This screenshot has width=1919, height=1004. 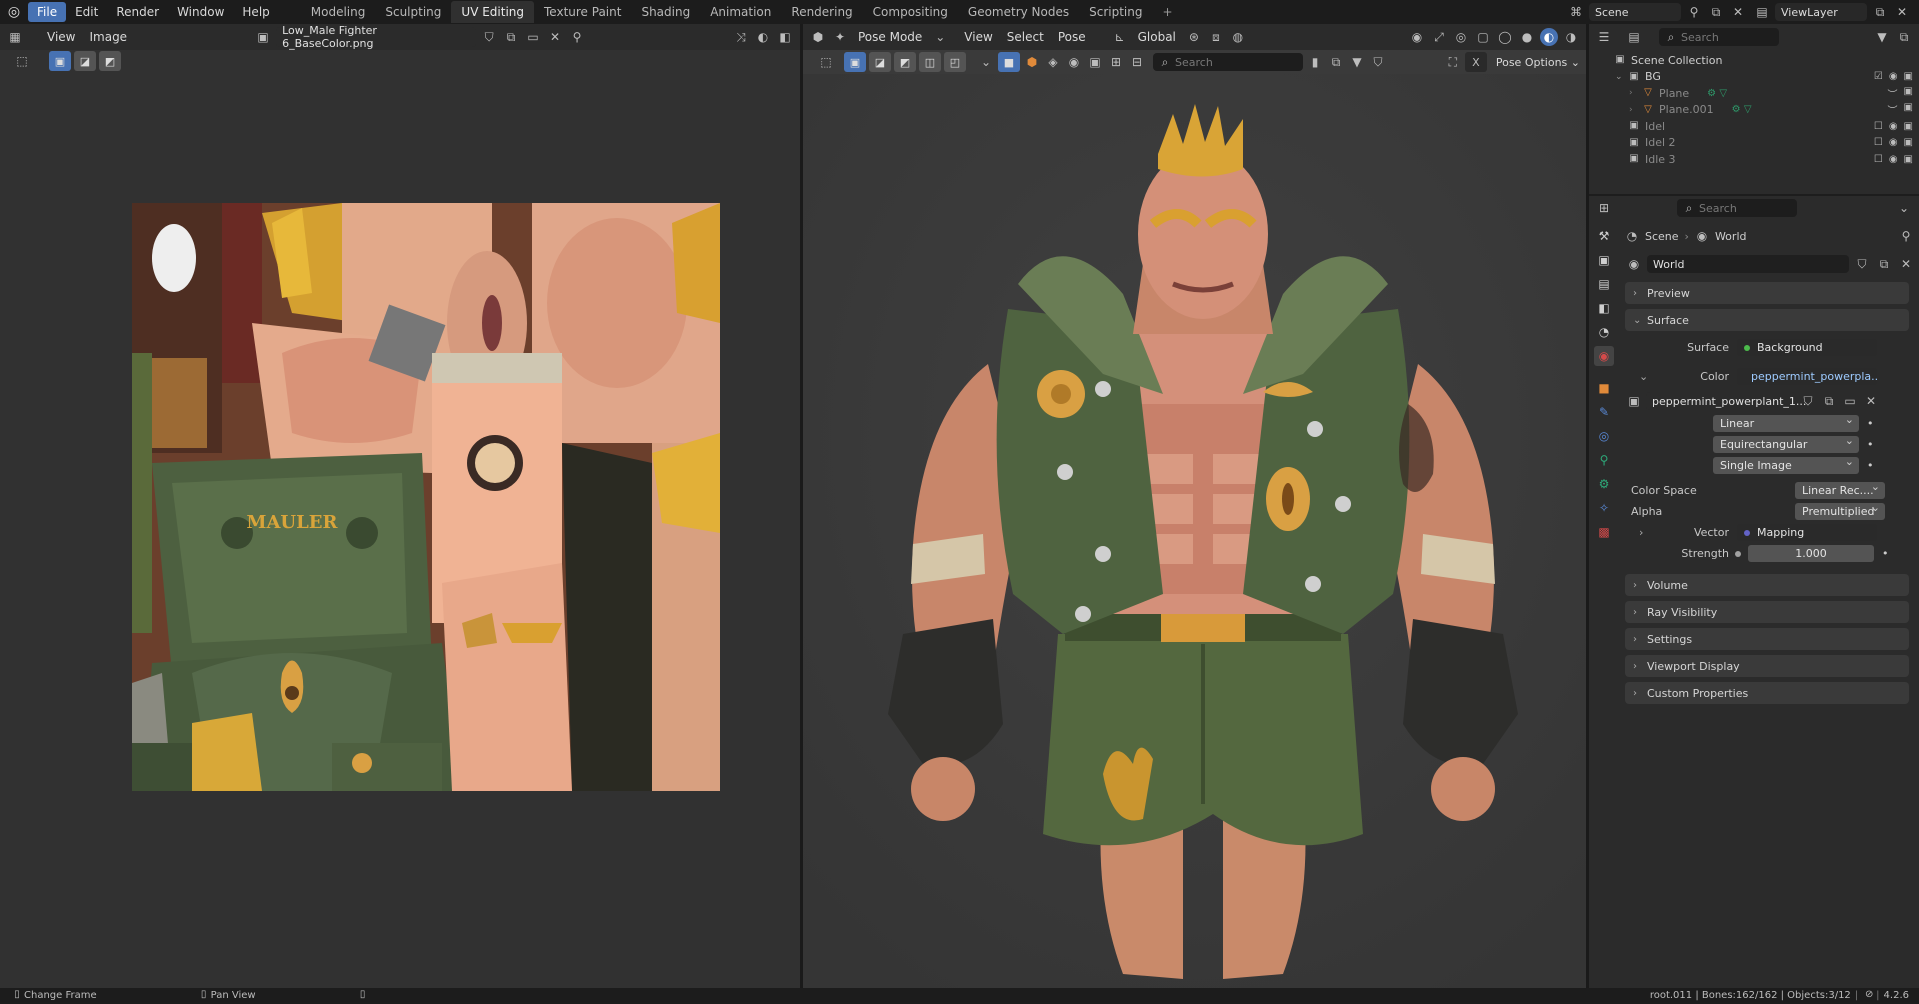 What do you see at coordinates (1811, 553) in the screenshot?
I see `strength-field: 1.000` at bounding box center [1811, 553].